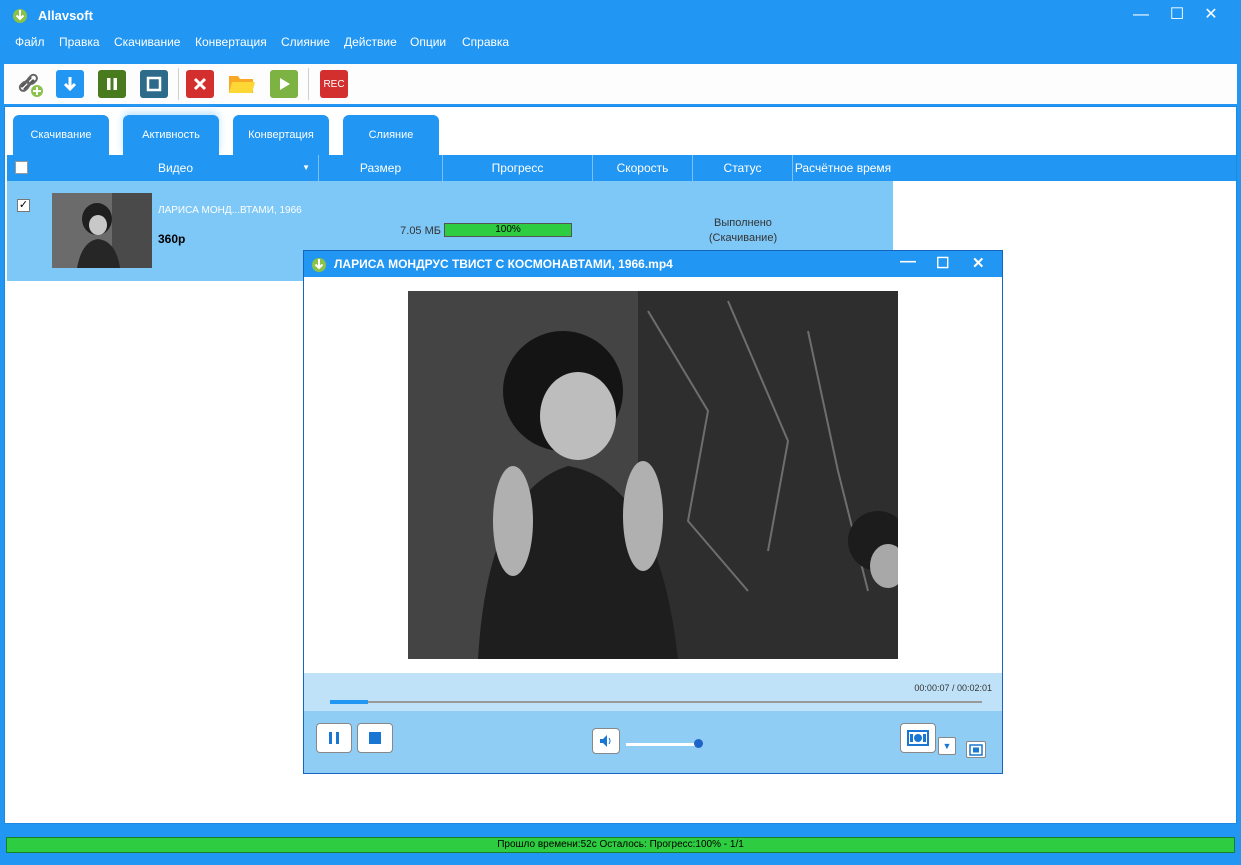  What do you see at coordinates (172, 239) in the screenshot?
I see `video-quality: 360p` at bounding box center [172, 239].